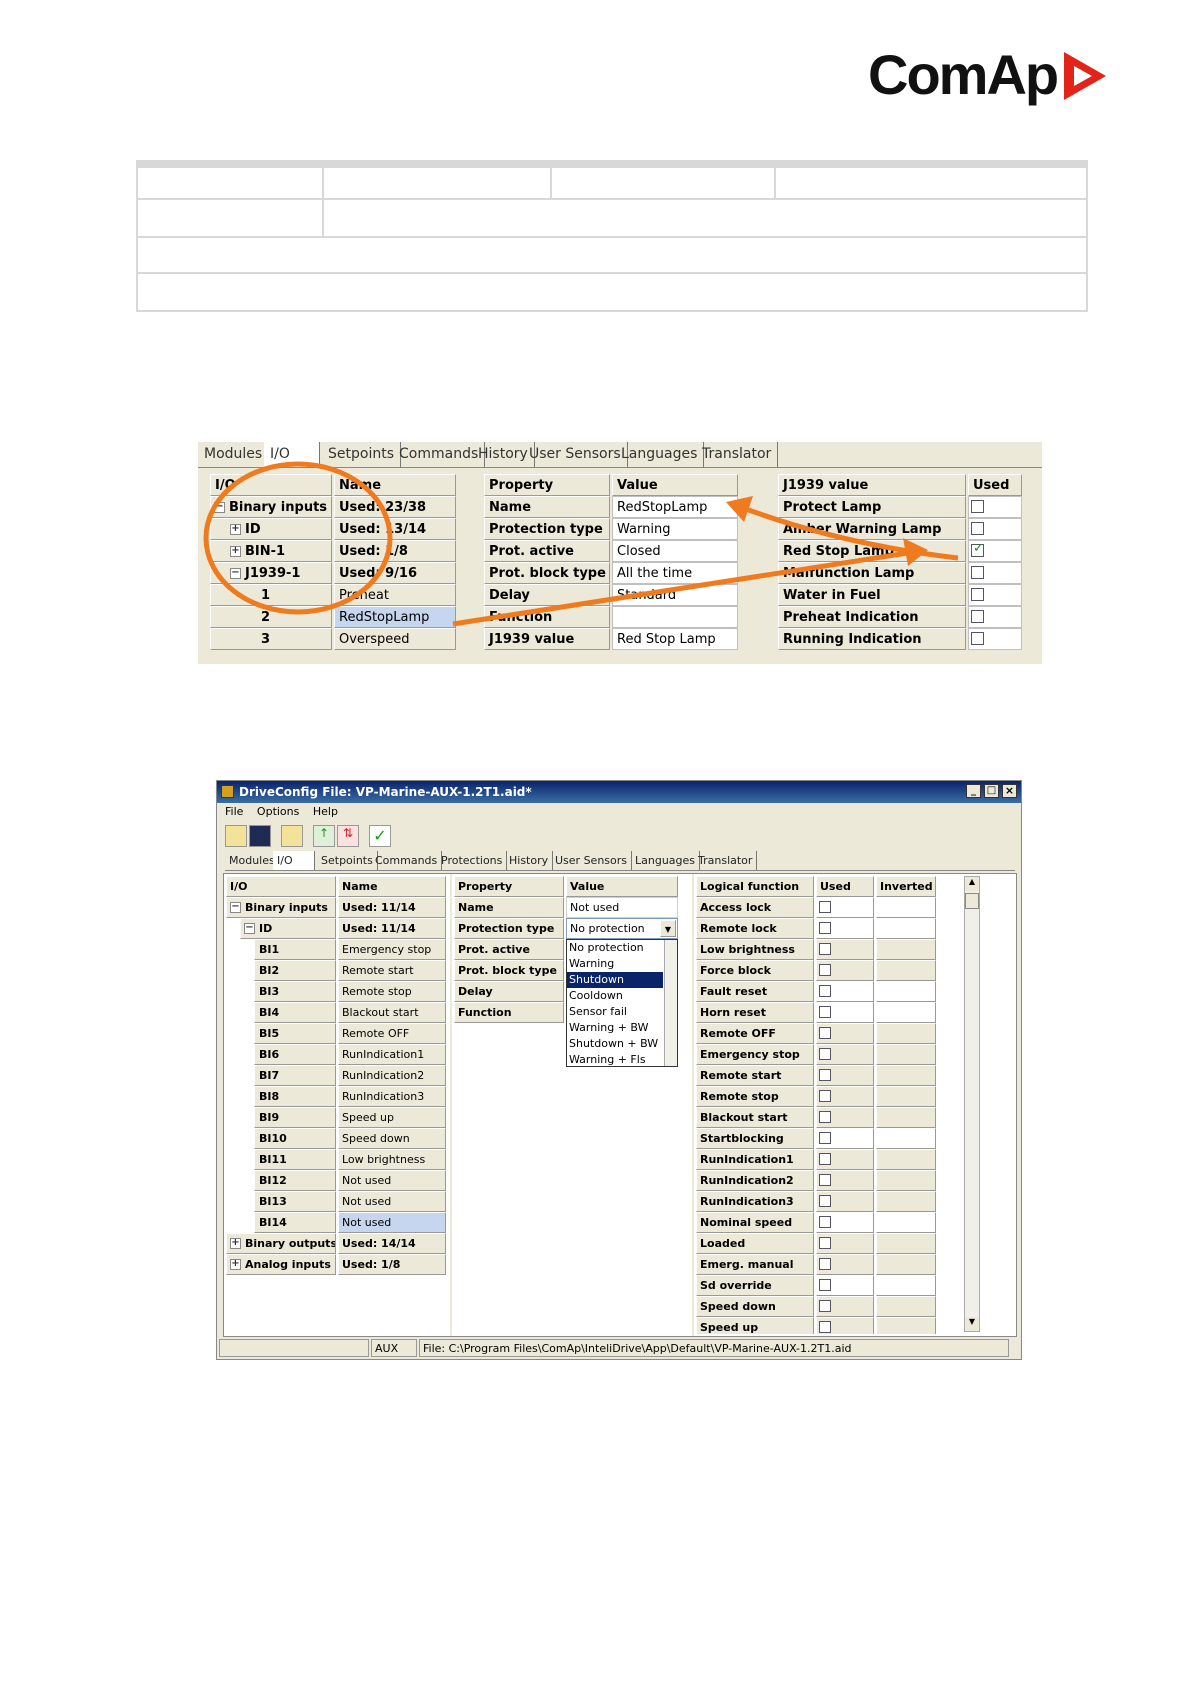  What do you see at coordinates (295, 1096) in the screenshot?
I see `io-tree-row: BI8` at bounding box center [295, 1096].